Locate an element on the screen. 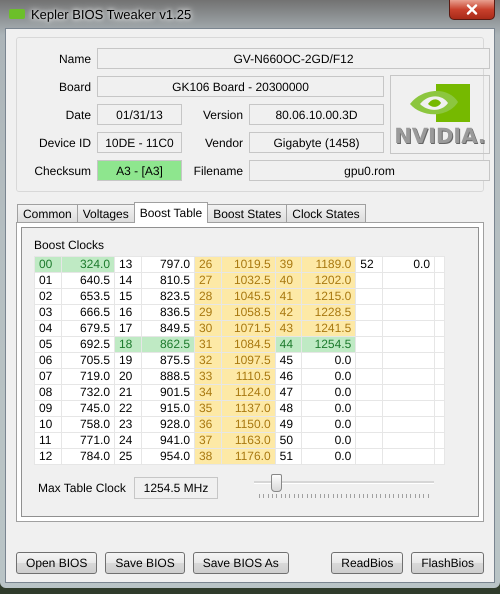  tab: Boost States is located at coordinates (247, 213).